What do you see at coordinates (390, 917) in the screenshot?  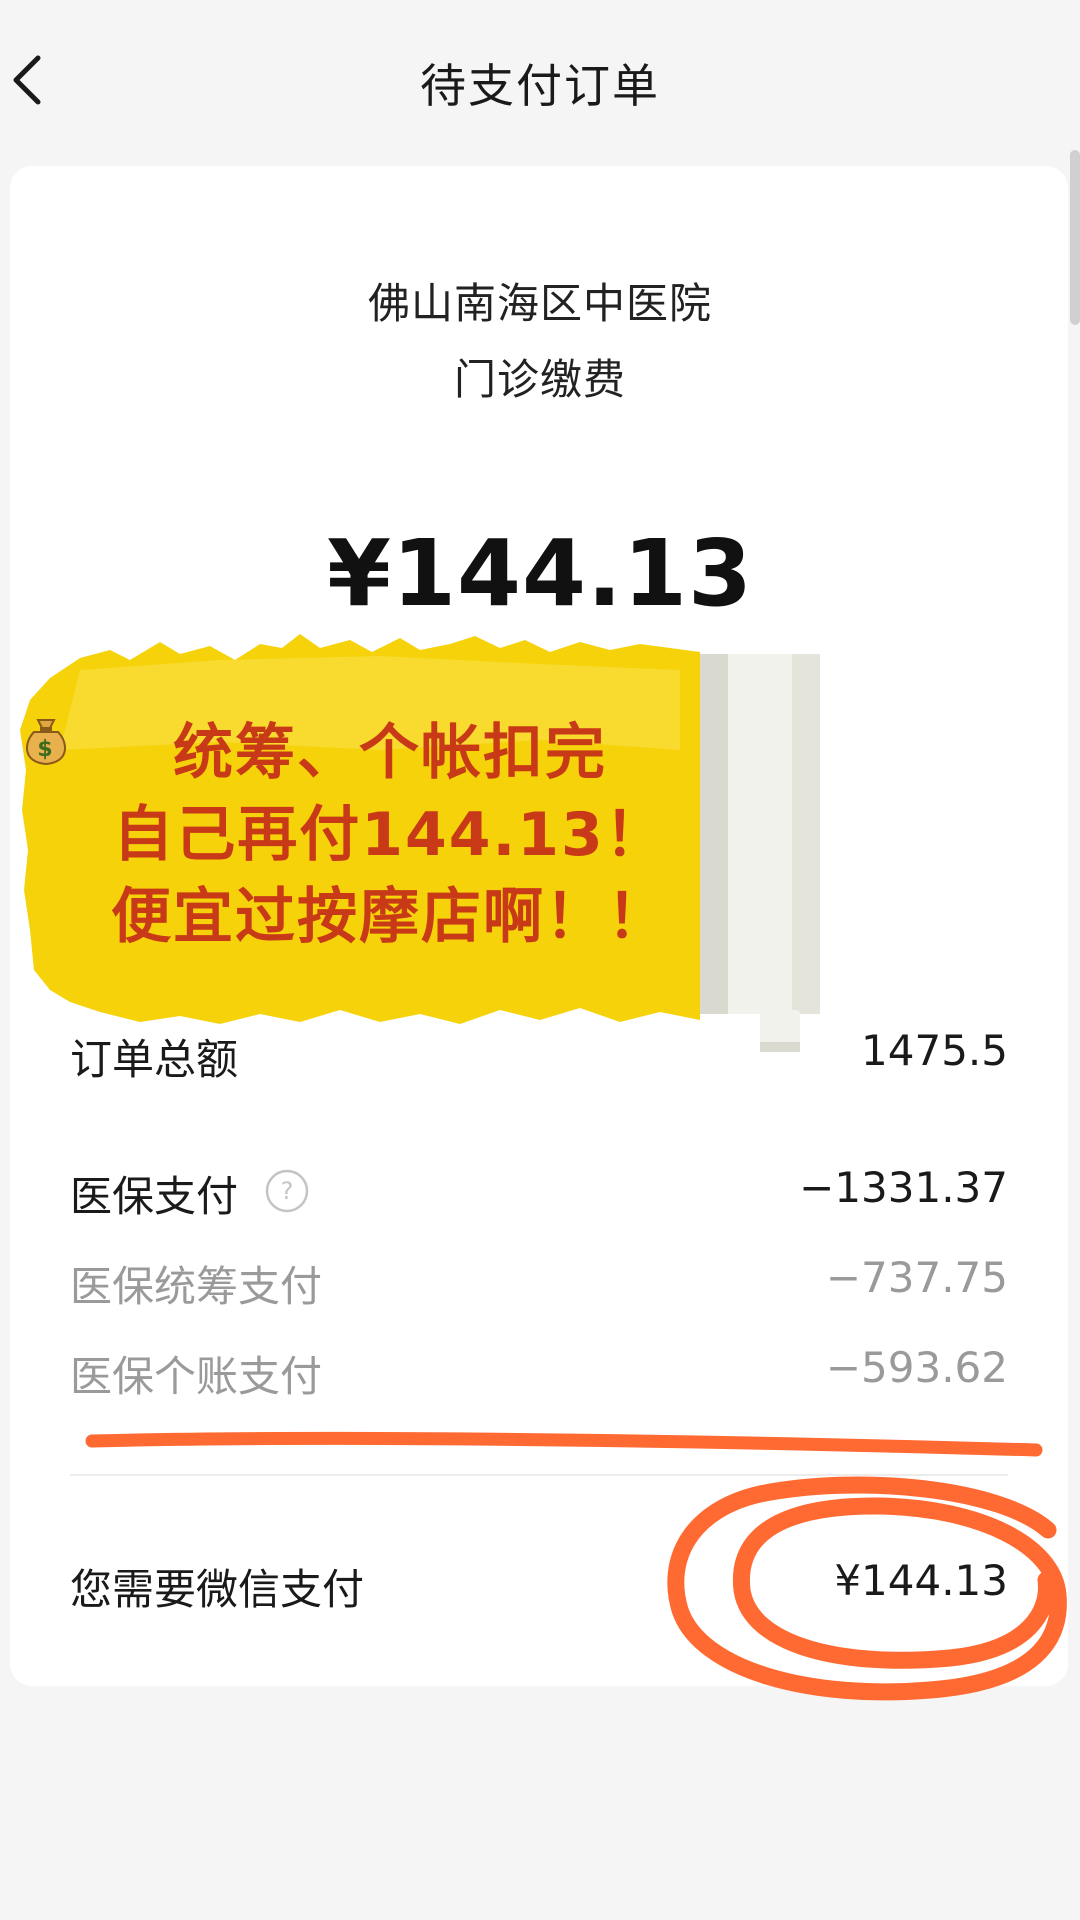 I see `sticker-line-3: 便宜过按摩店啊！！` at bounding box center [390, 917].